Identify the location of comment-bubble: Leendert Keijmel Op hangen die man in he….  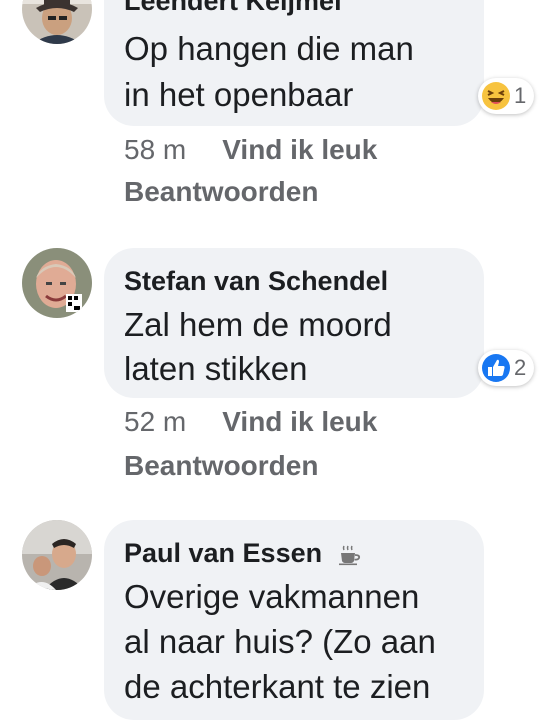
(294, 63).